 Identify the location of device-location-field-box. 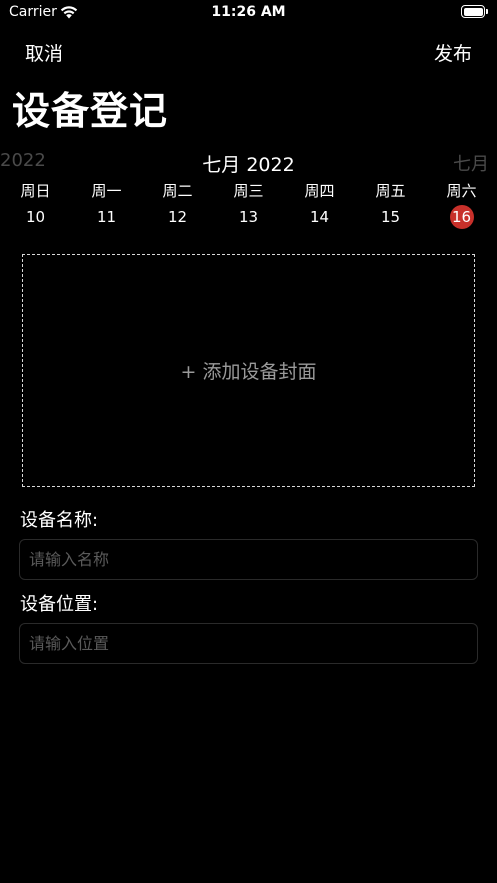
(248, 643).